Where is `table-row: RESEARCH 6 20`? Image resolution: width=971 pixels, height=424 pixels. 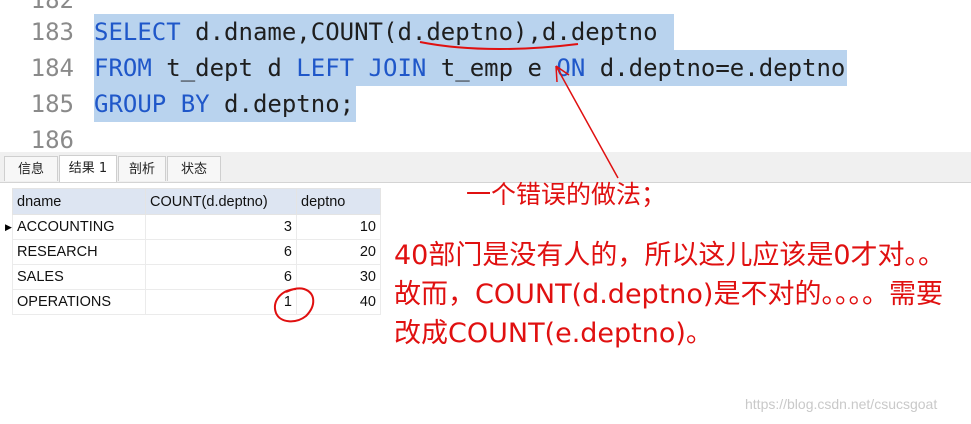 table-row: RESEARCH 6 20 is located at coordinates (193, 252).